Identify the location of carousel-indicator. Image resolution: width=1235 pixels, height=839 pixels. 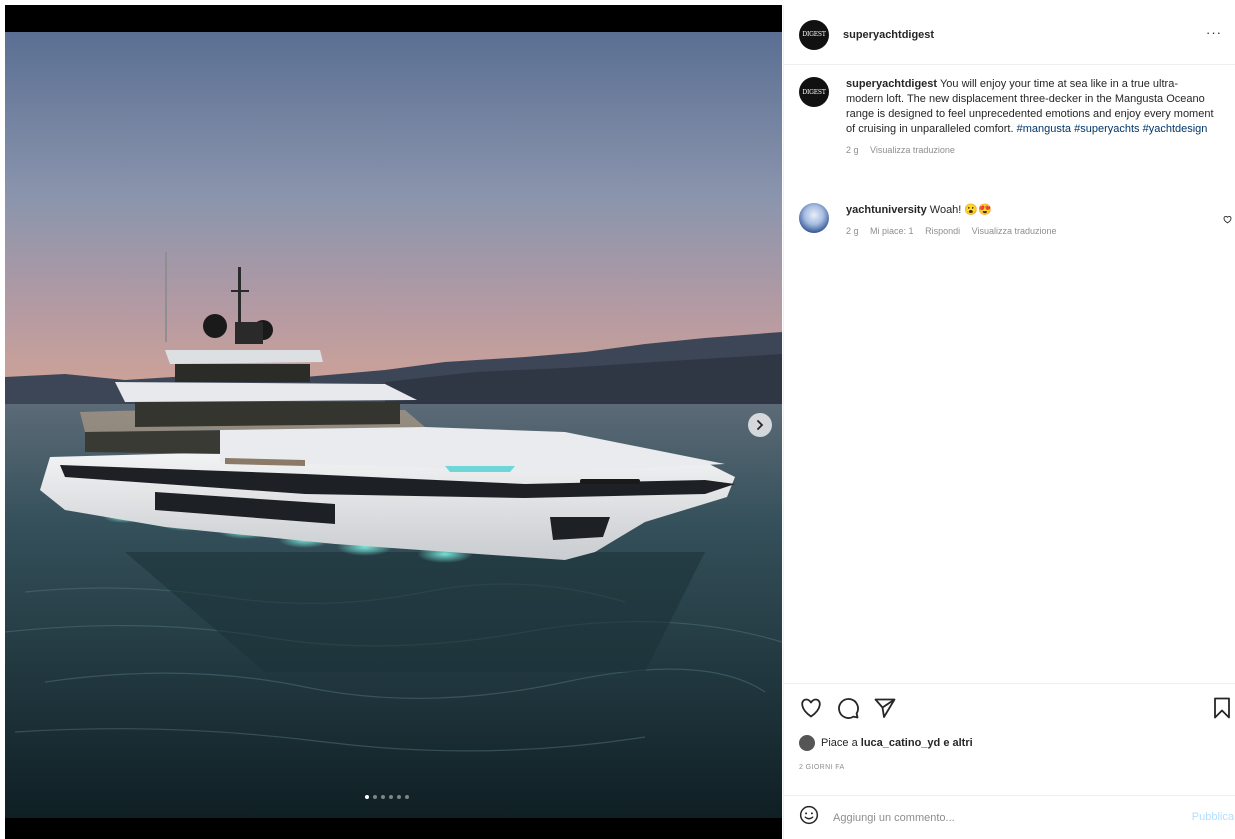
(387, 797).